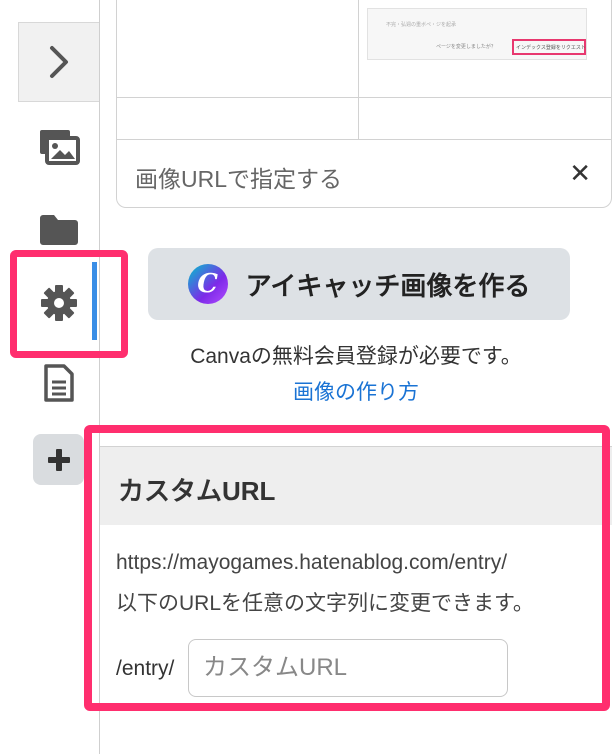 Image resolution: width=612 pixels, height=754 pixels. I want to click on sidebar-item-images, so click(59, 147).